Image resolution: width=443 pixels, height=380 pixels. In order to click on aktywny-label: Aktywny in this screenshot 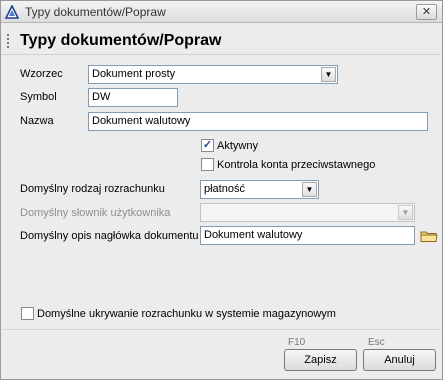, I will do `click(237, 146)`.